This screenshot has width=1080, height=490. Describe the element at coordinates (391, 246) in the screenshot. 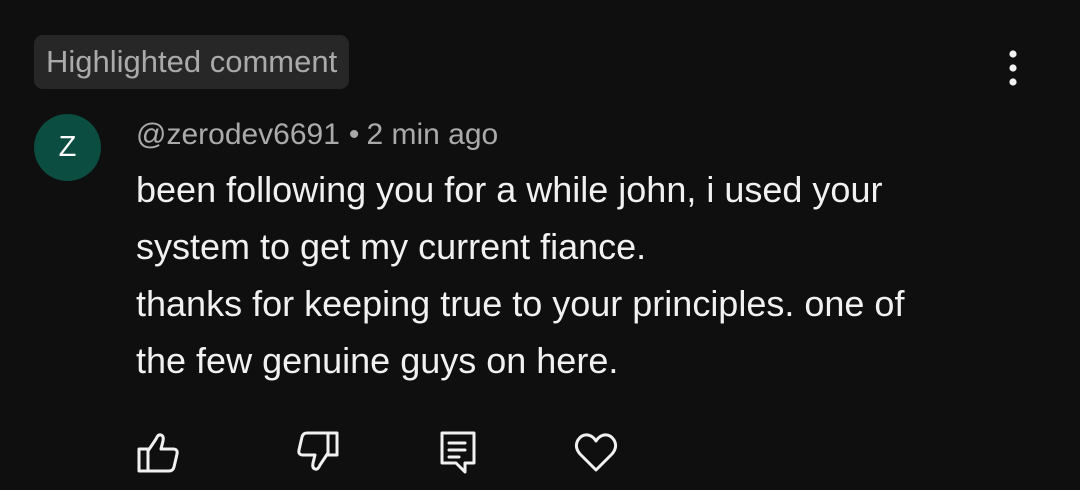

I see `comment-line: system to get my current fiance.` at that location.